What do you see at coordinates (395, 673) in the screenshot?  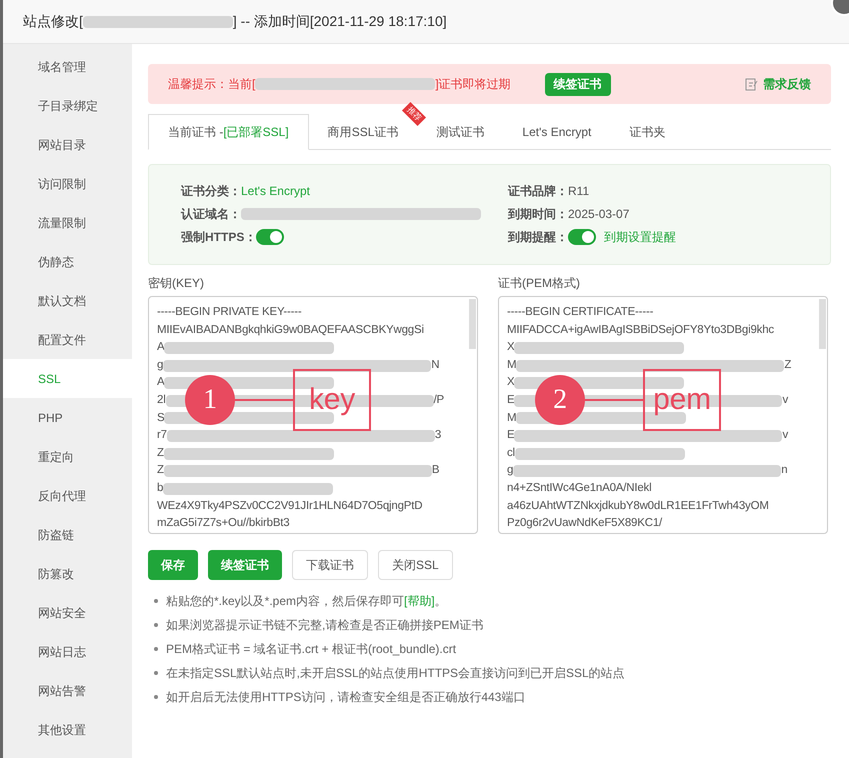 I see `note-text: 在未指定SSL默认站点时,未开启SSL的站点使用HTTPS会直接访问到已开启SSL的站点` at bounding box center [395, 673].